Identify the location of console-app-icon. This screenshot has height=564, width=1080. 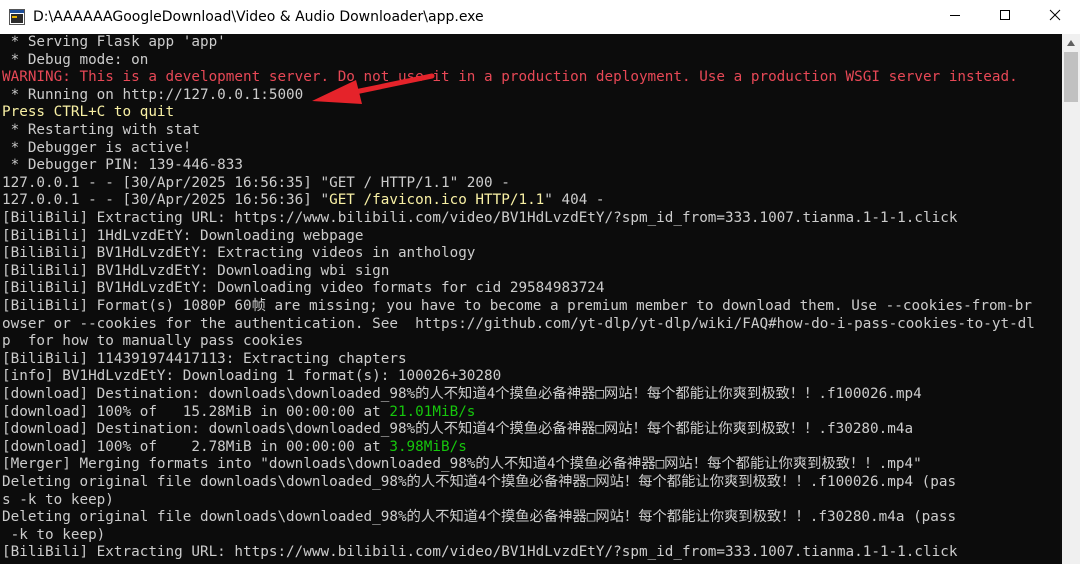
(17, 17).